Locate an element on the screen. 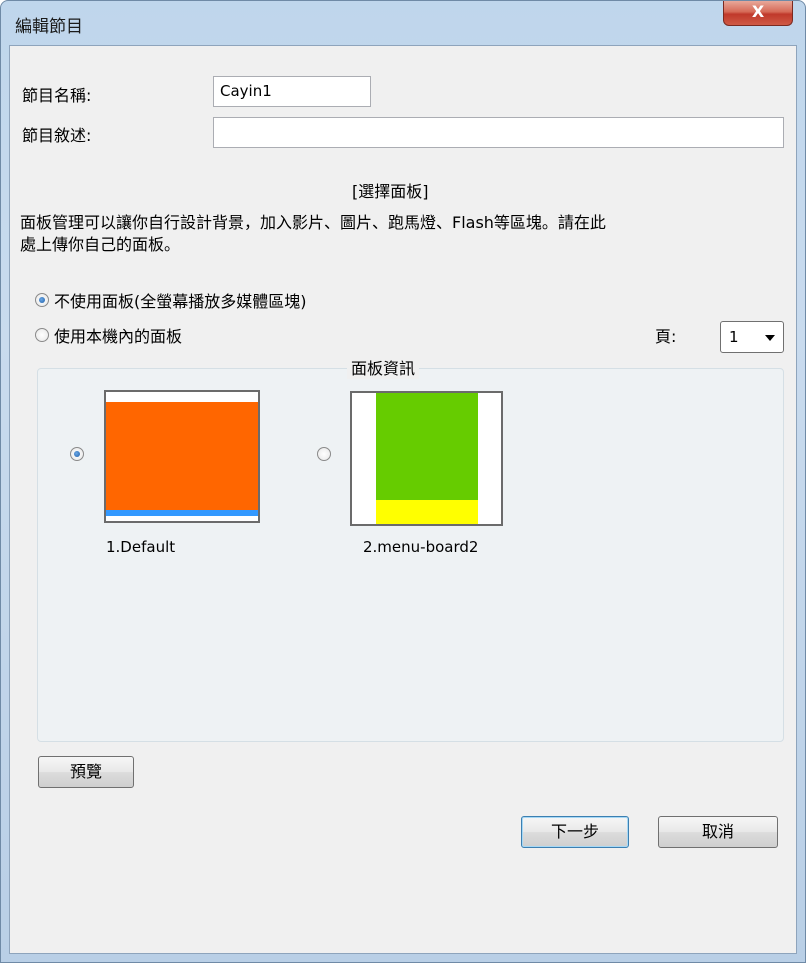 This screenshot has height=963, width=806. panel-menu-board2-label: 2.menu-board2 is located at coordinates (421, 547).